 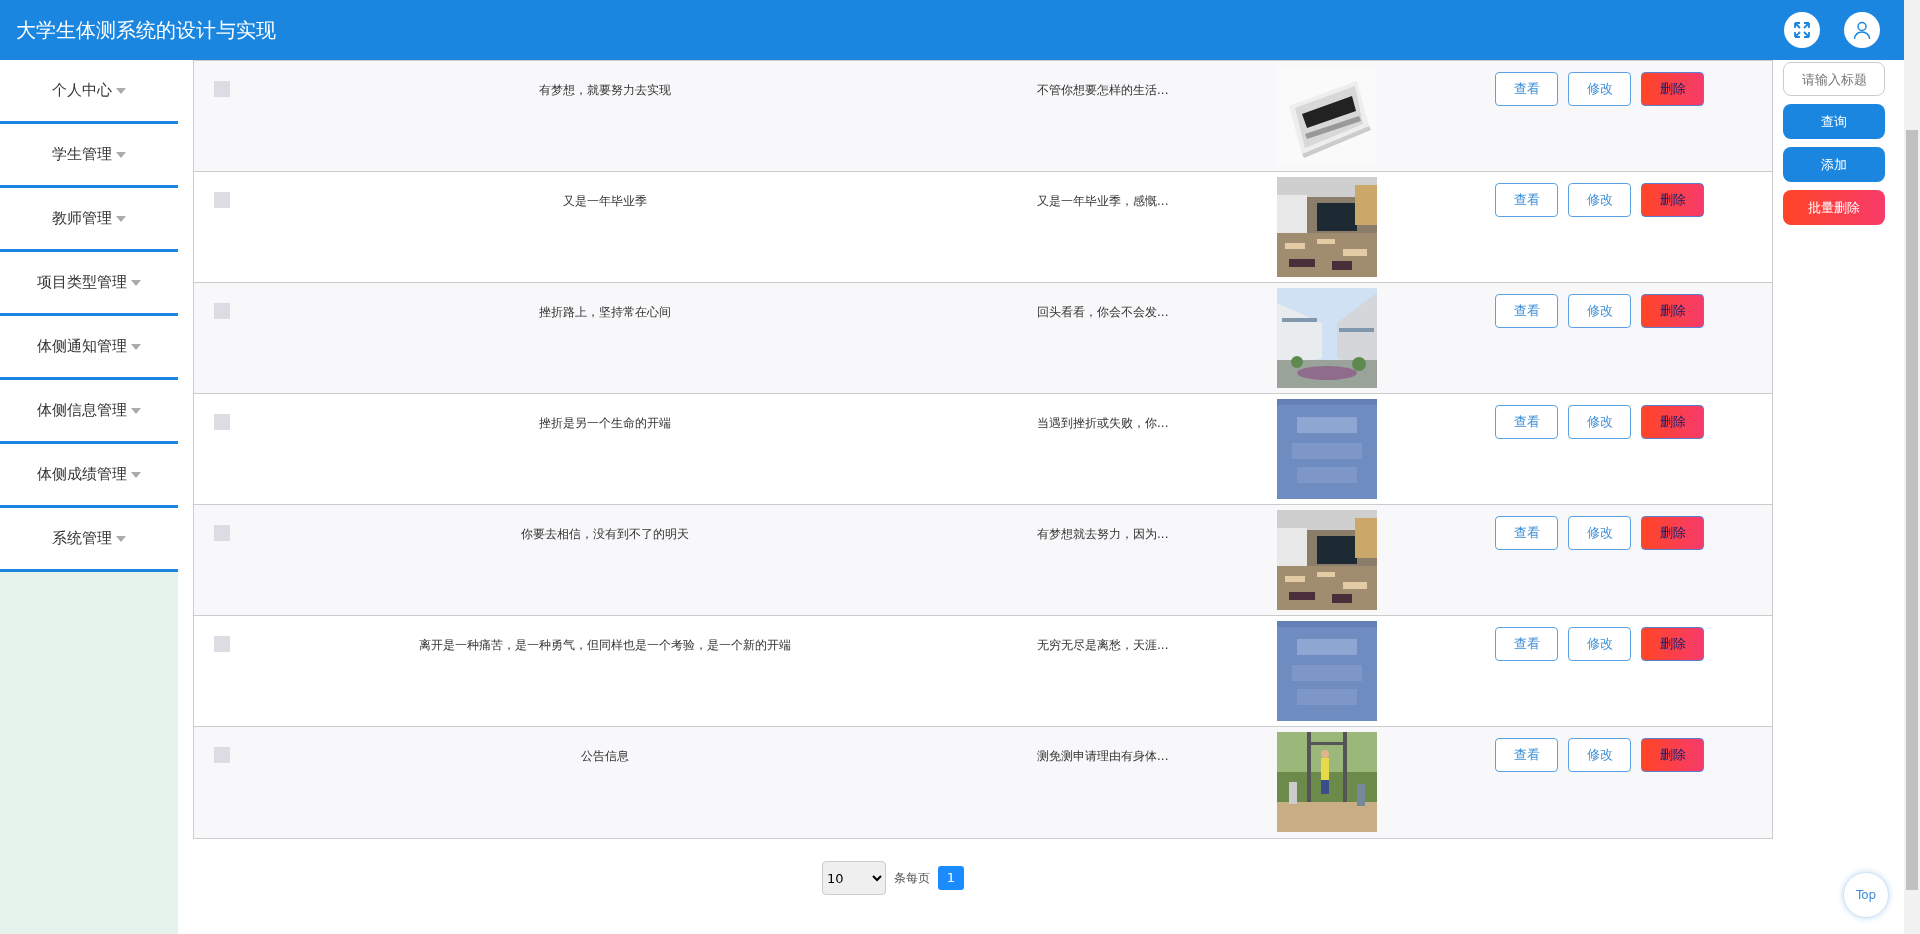 What do you see at coordinates (146, 30) in the screenshot?
I see `app-title: 大学生体测系统的设计与实现` at bounding box center [146, 30].